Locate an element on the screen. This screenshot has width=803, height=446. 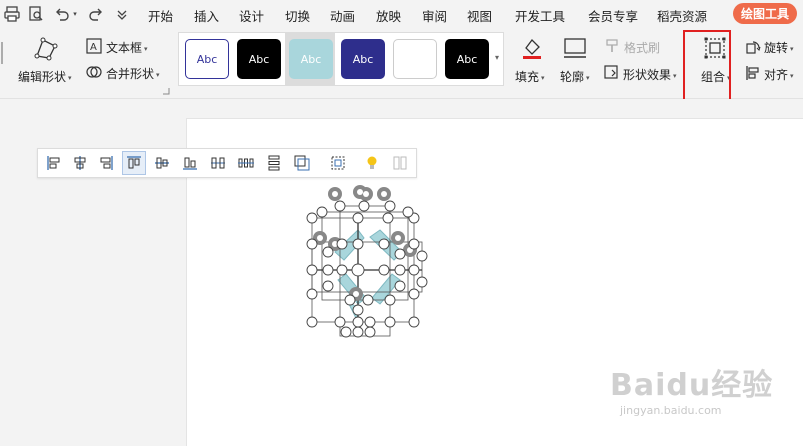
align-icon is located at coordinates (753, 74).